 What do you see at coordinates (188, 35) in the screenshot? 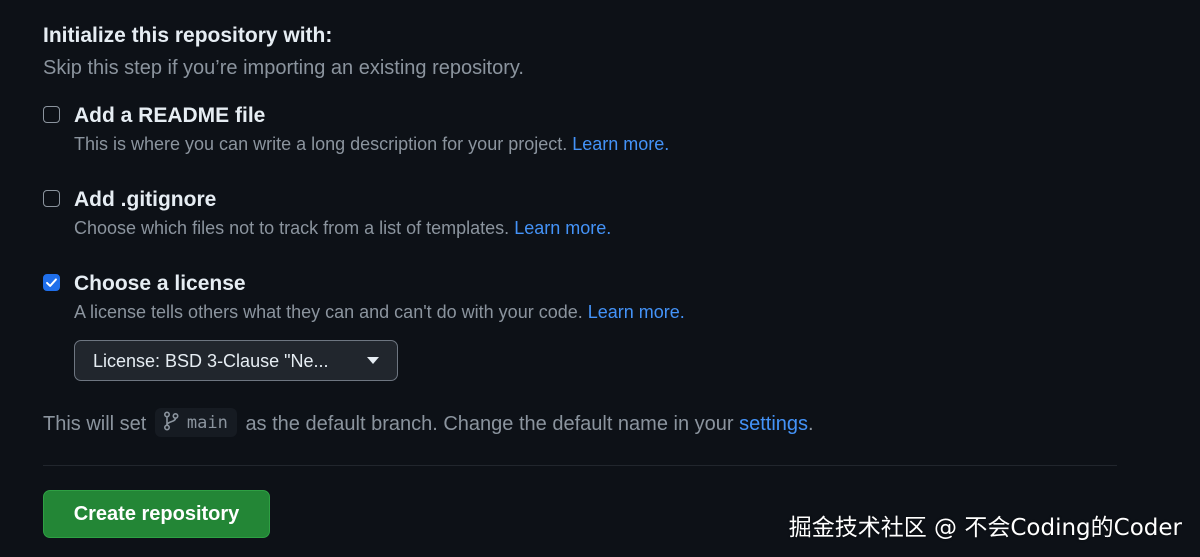
I see `init-title: Initialize this repository with:` at bounding box center [188, 35].